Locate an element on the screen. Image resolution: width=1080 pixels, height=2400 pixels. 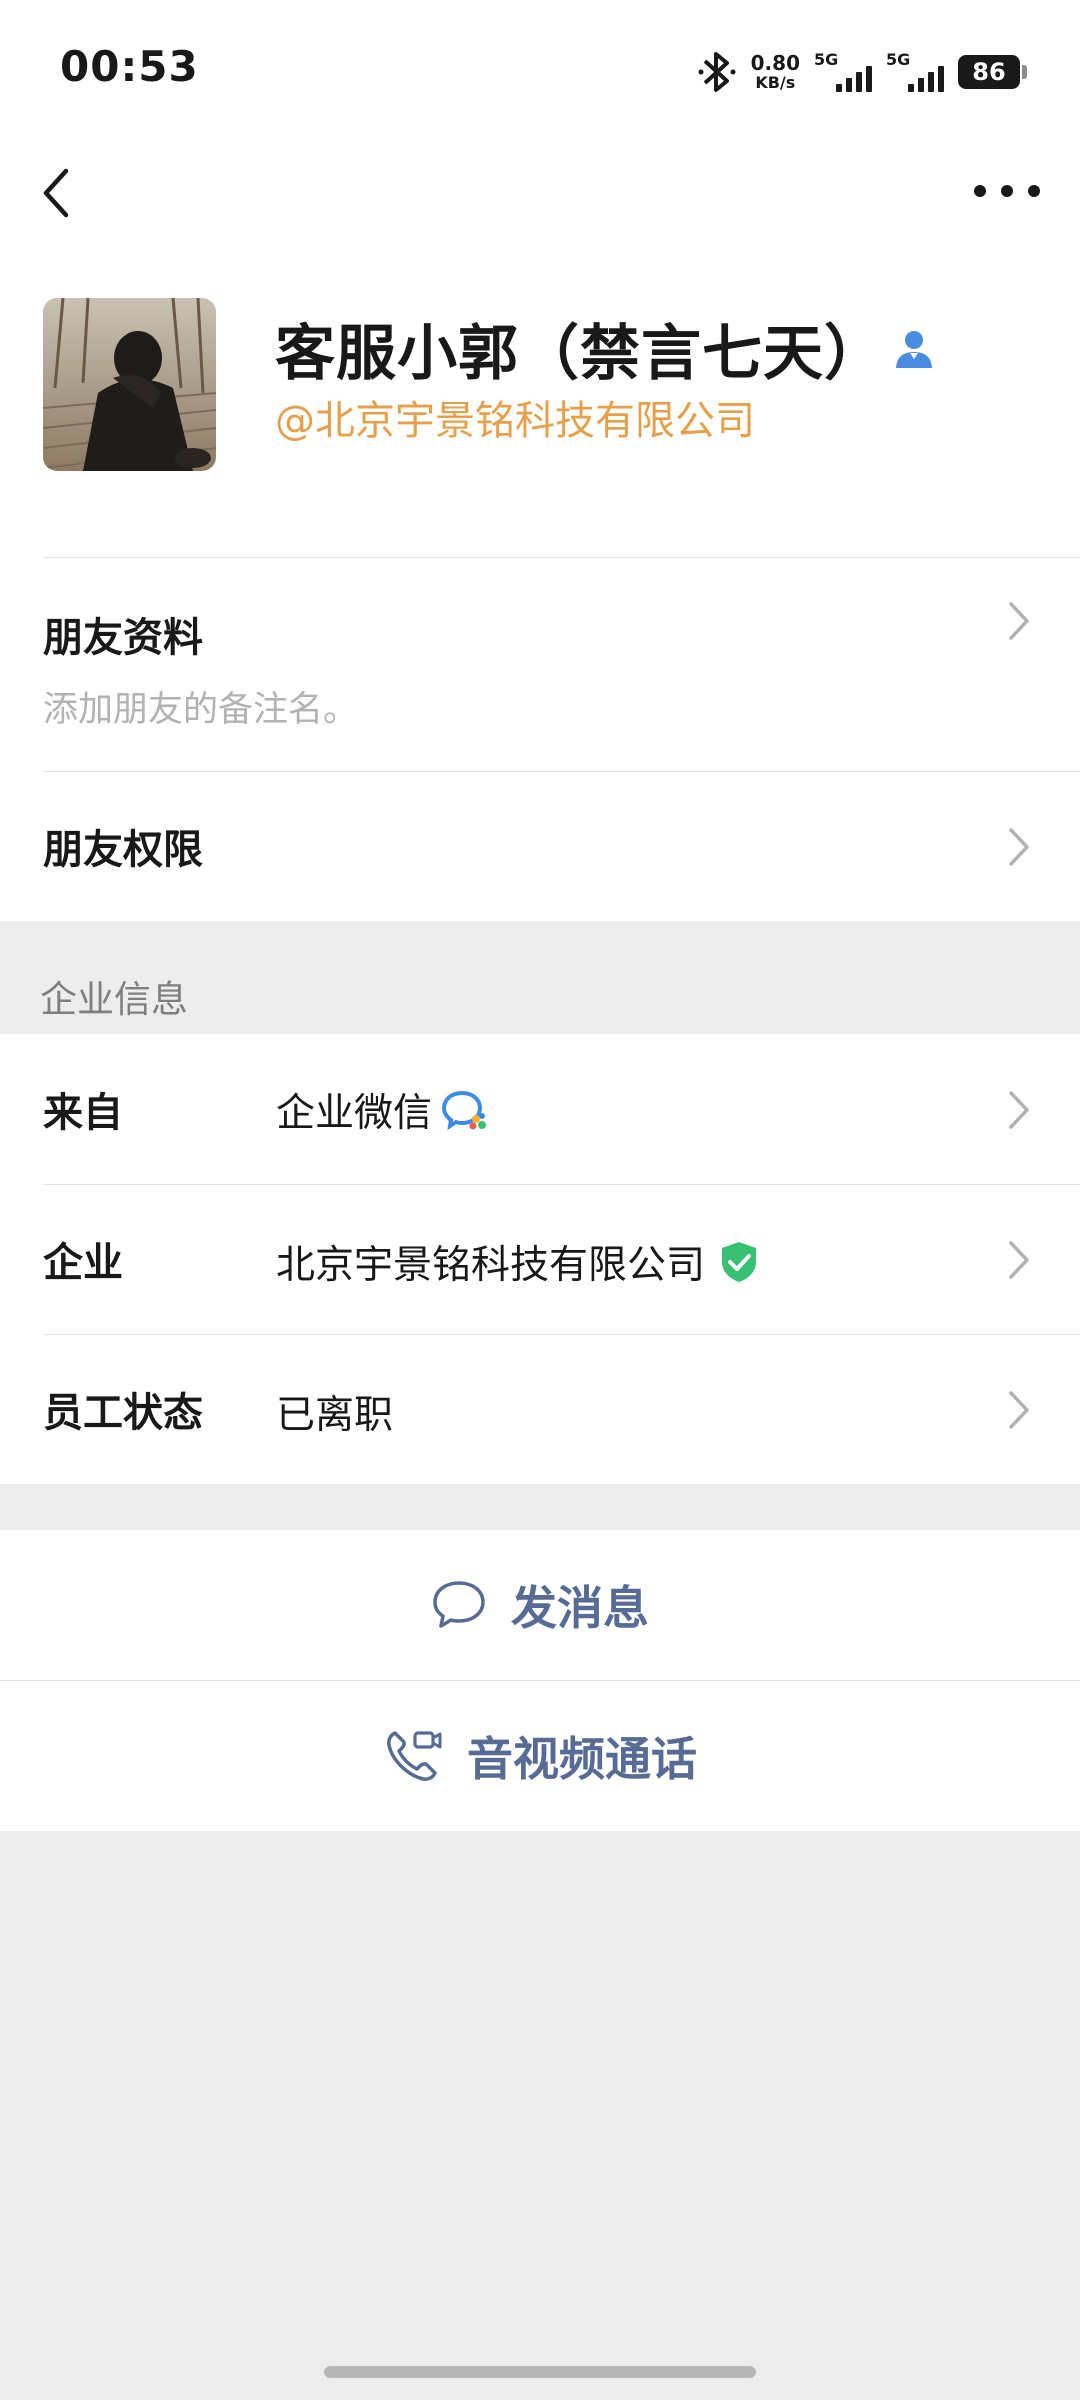
back-arrow-icon is located at coordinates (58, 193).